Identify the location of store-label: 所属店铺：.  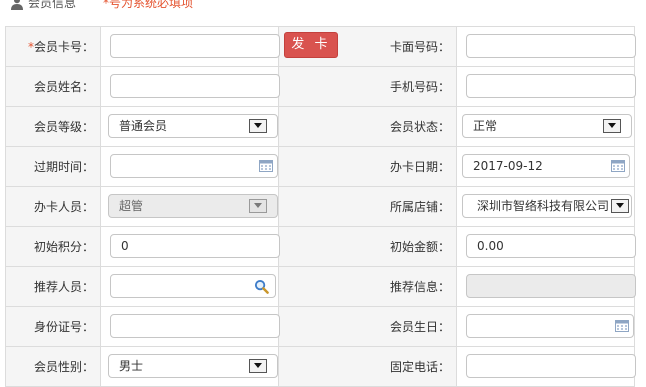
(367, 206).